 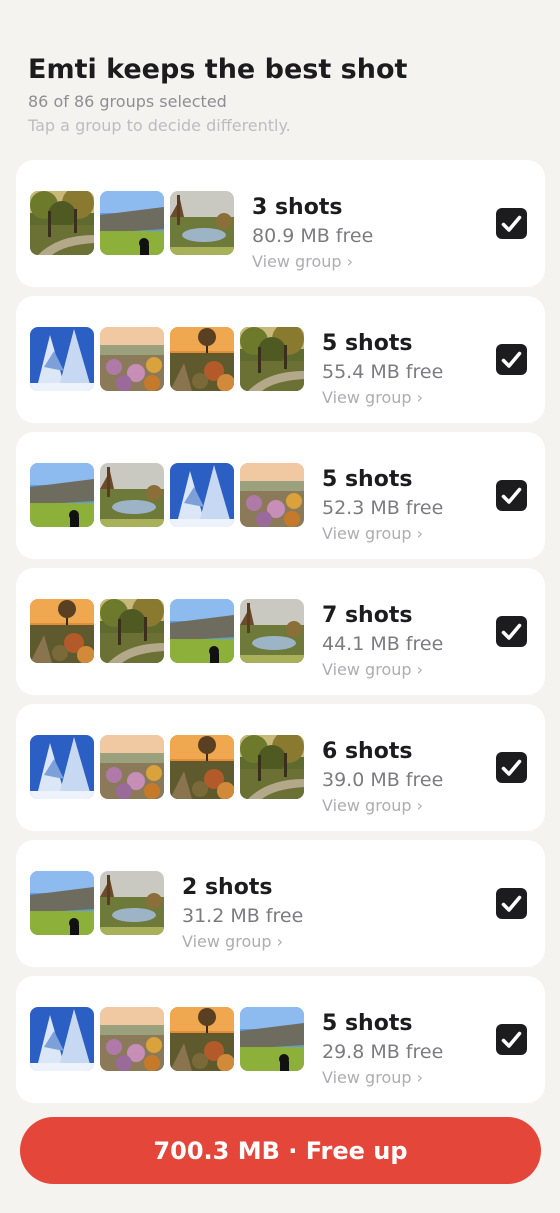 I want to click on group-card: 3 shots 80.9 MB free View group ›, so click(x=280, y=223).